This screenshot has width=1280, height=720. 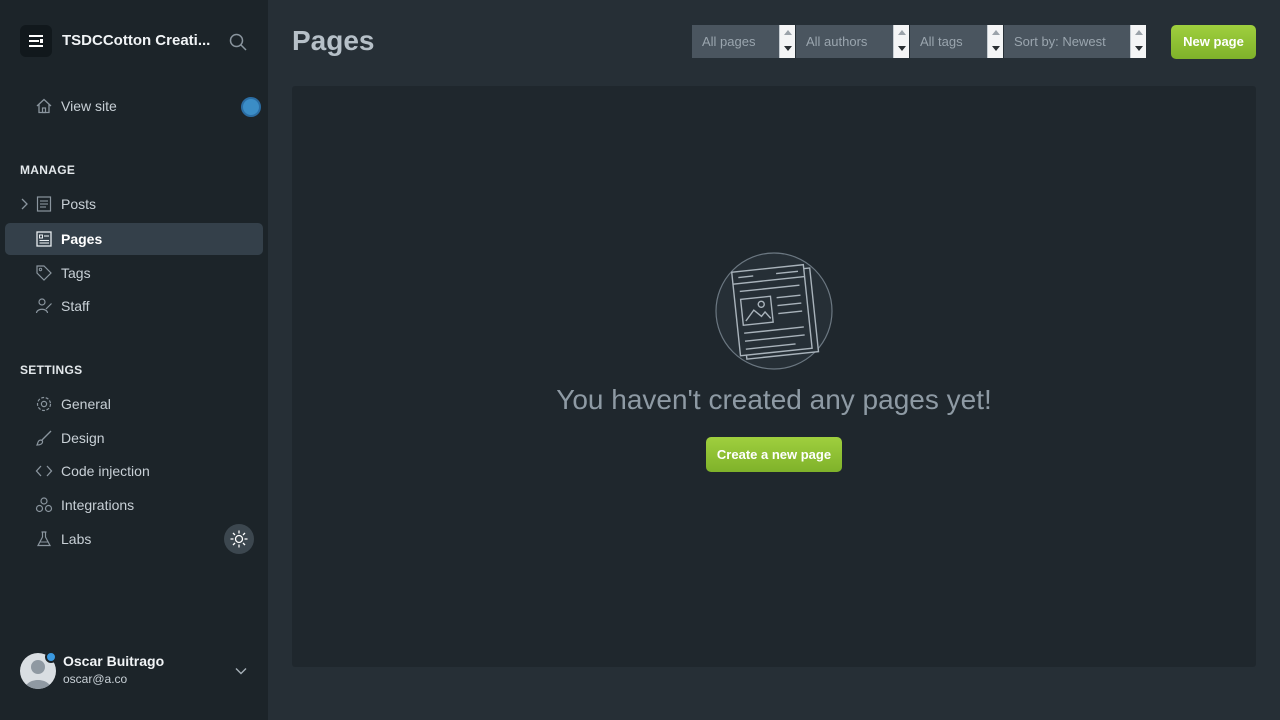 I want to click on sidebar-item-label: Staff, so click(x=75, y=306).